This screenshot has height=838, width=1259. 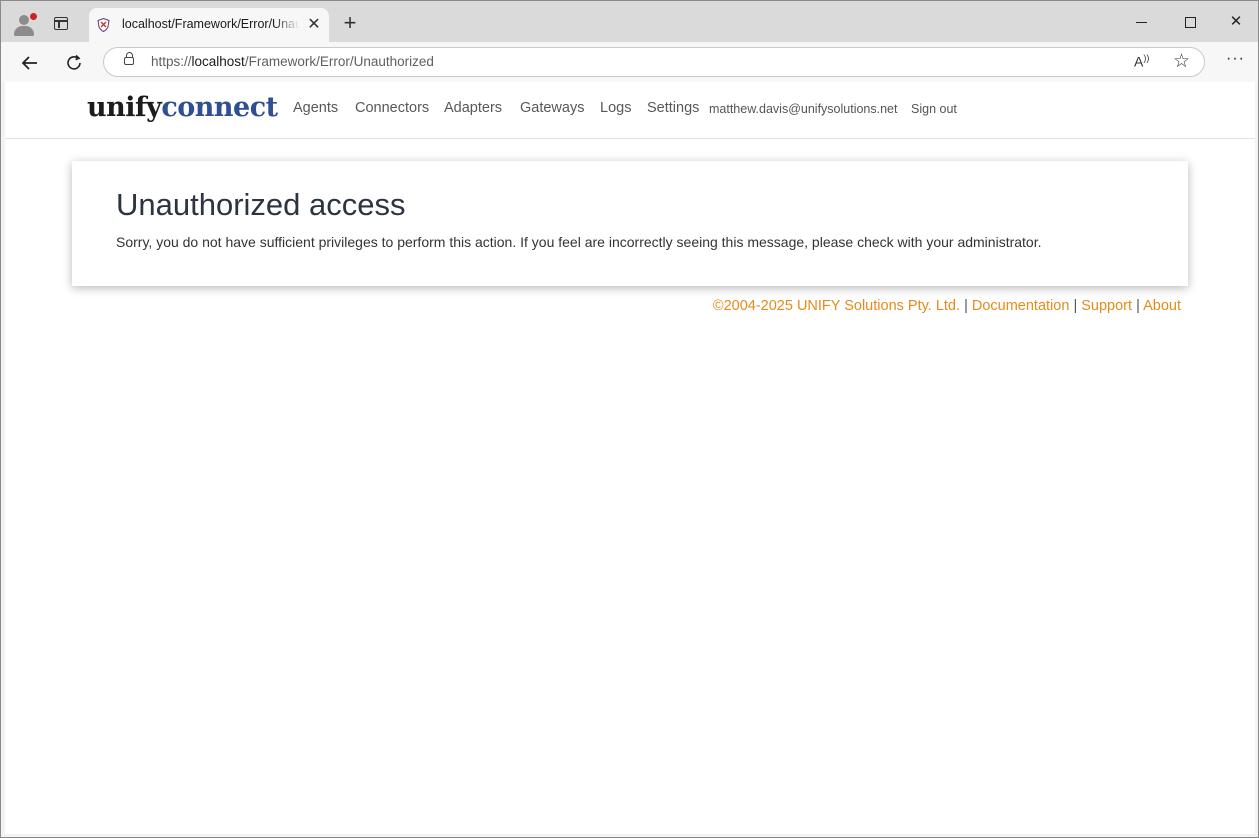 I want to click on url-scheme: https://, so click(x=171, y=61).